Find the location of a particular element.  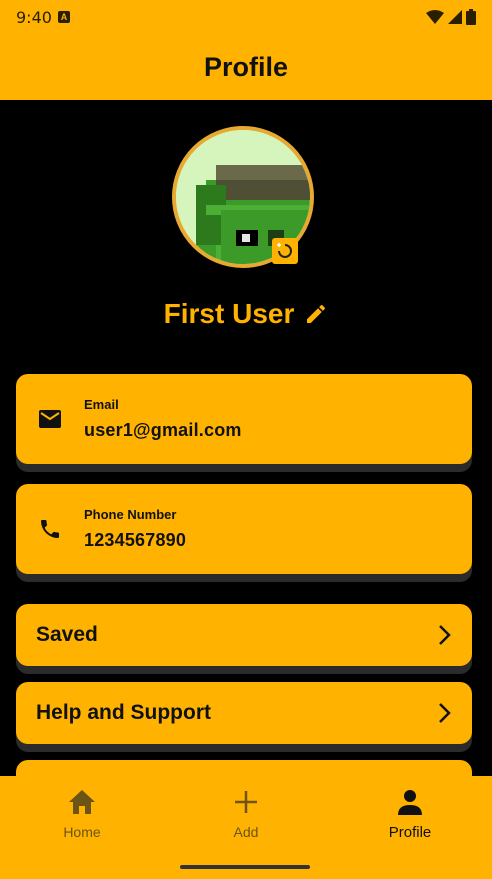

refresh-icon is located at coordinates (284, 250).